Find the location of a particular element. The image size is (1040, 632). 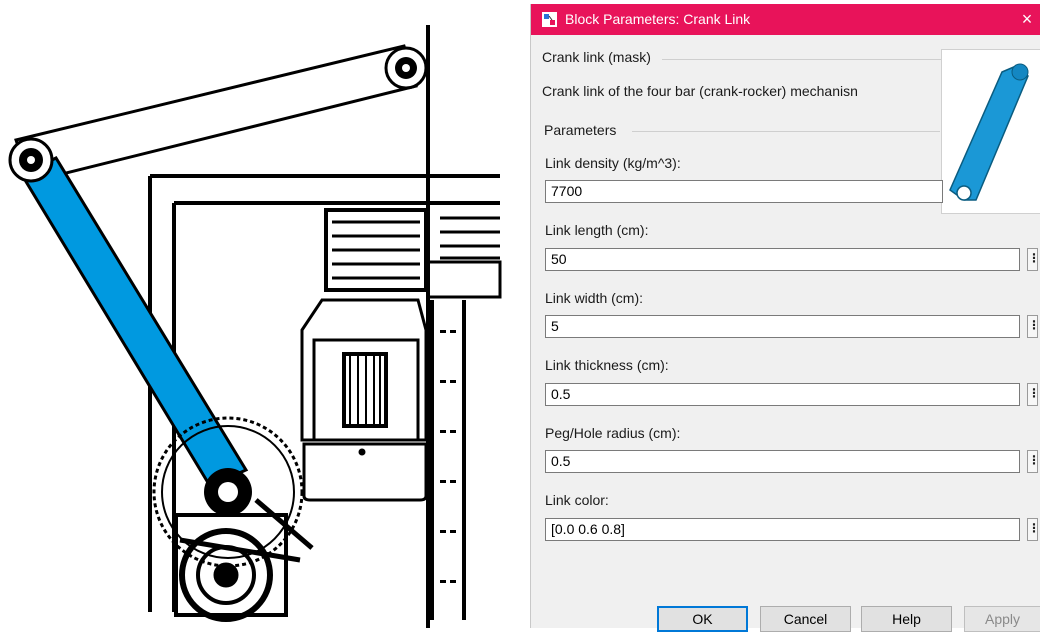

peg-hole-radius-field: 0.5 is located at coordinates (782, 461).